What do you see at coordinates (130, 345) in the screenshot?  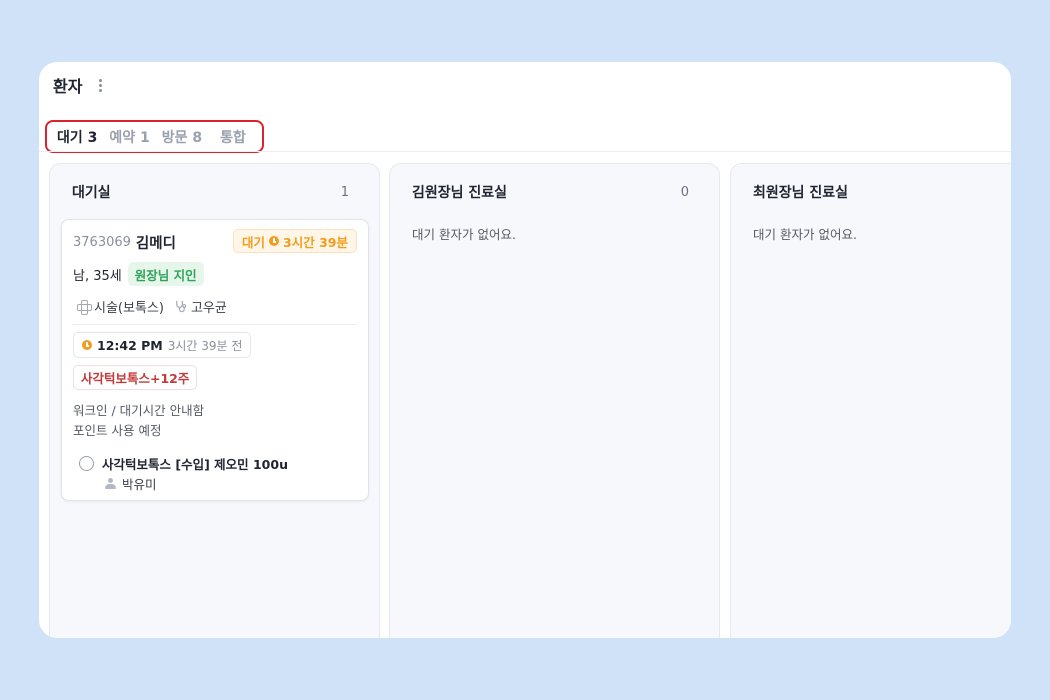 I see `arrival-time: 12:42 PM` at bounding box center [130, 345].